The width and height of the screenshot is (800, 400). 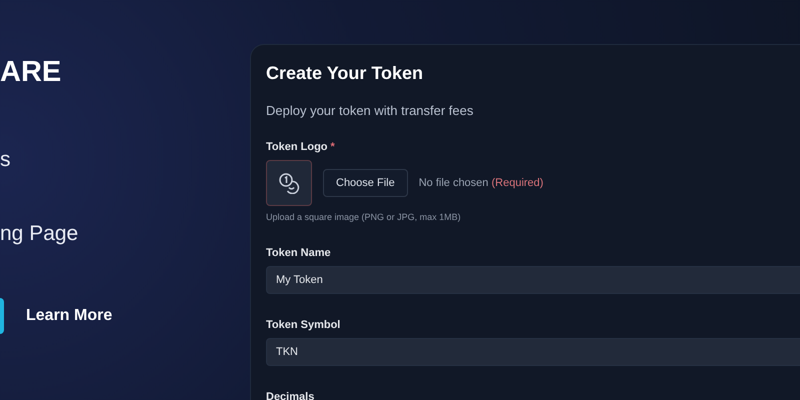 What do you see at coordinates (298, 253) in the screenshot?
I see `field-label: Token Name` at bounding box center [298, 253].